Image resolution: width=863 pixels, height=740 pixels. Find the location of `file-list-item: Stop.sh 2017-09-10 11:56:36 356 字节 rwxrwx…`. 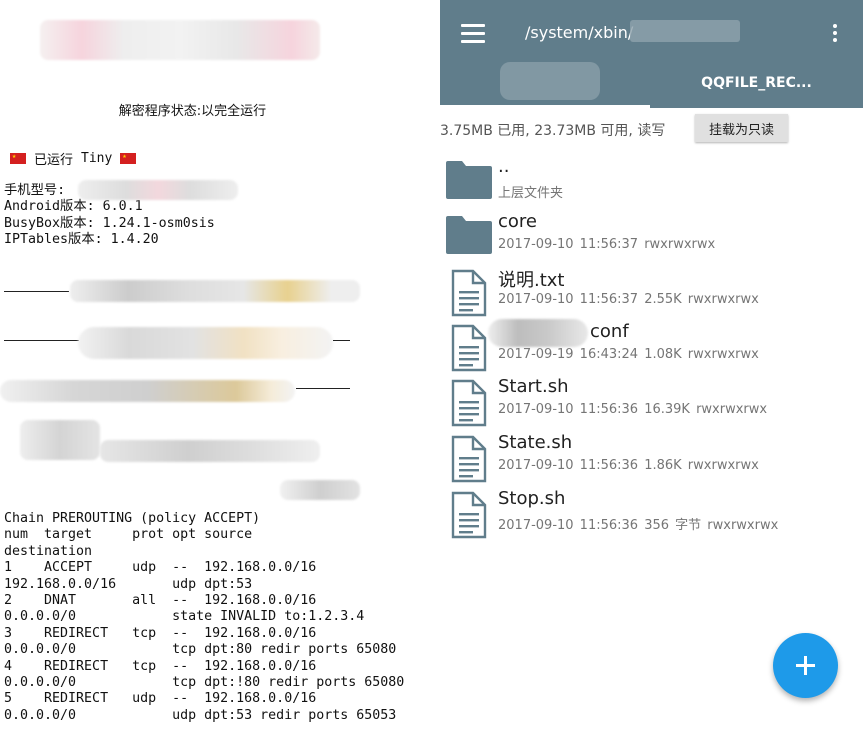

file-list-item: Stop.sh 2017-09-10 11:56:36 356 字节 rwxrwx… is located at coordinates (651, 516).